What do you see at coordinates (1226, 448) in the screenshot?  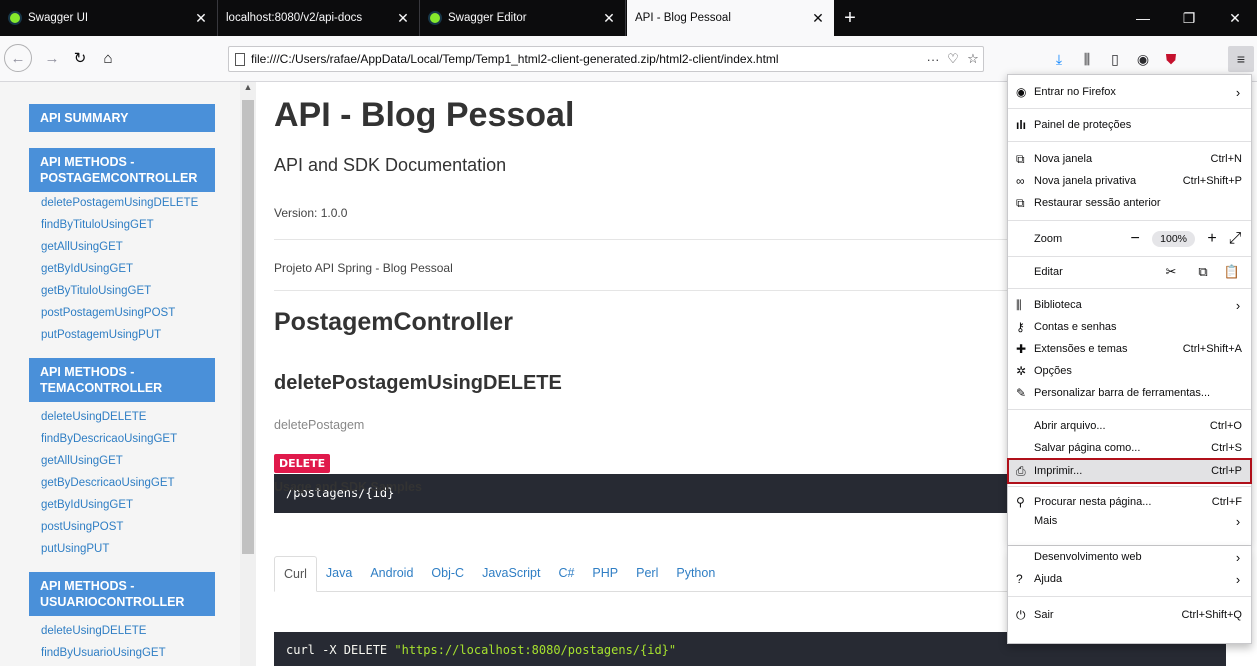 I see `menu-shortcut: Ctrl+S` at bounding box center [1226, 448].